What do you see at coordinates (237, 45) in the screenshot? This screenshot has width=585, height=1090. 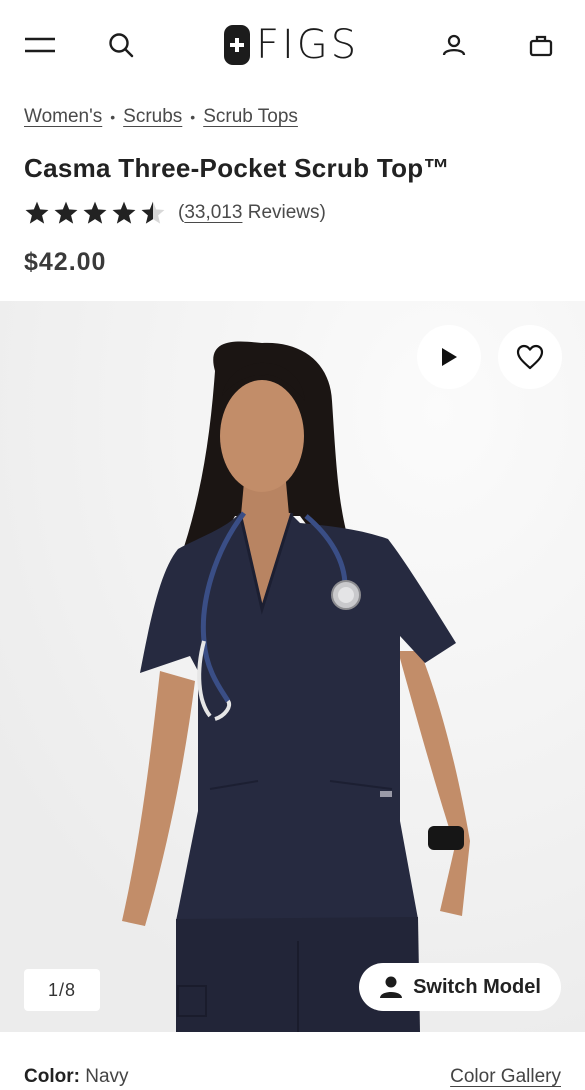 I see `plus-badge-icon` at bounding box center [237, 45].